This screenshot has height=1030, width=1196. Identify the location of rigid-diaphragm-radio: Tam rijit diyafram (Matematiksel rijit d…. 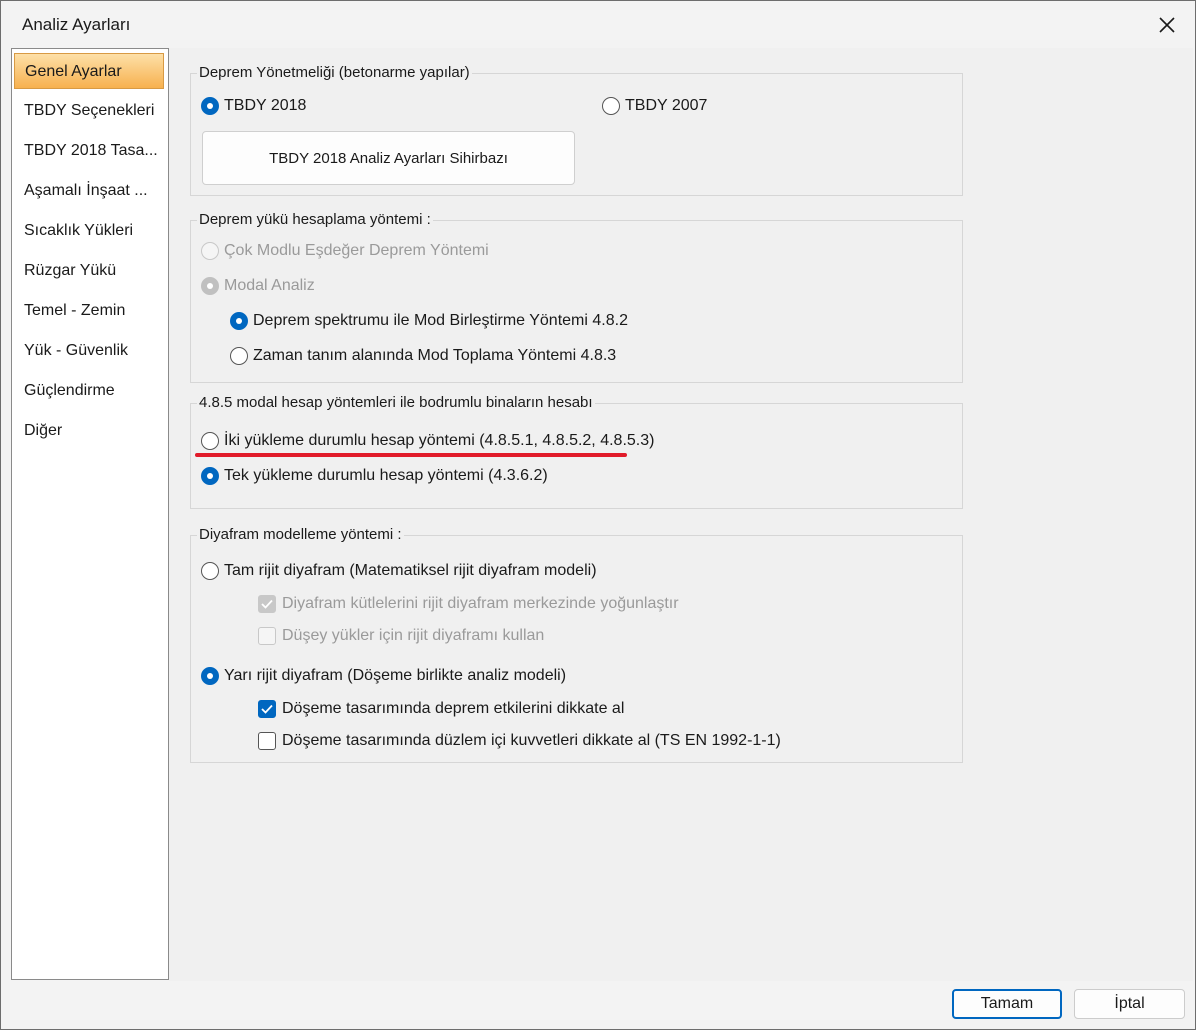
(399, 571).